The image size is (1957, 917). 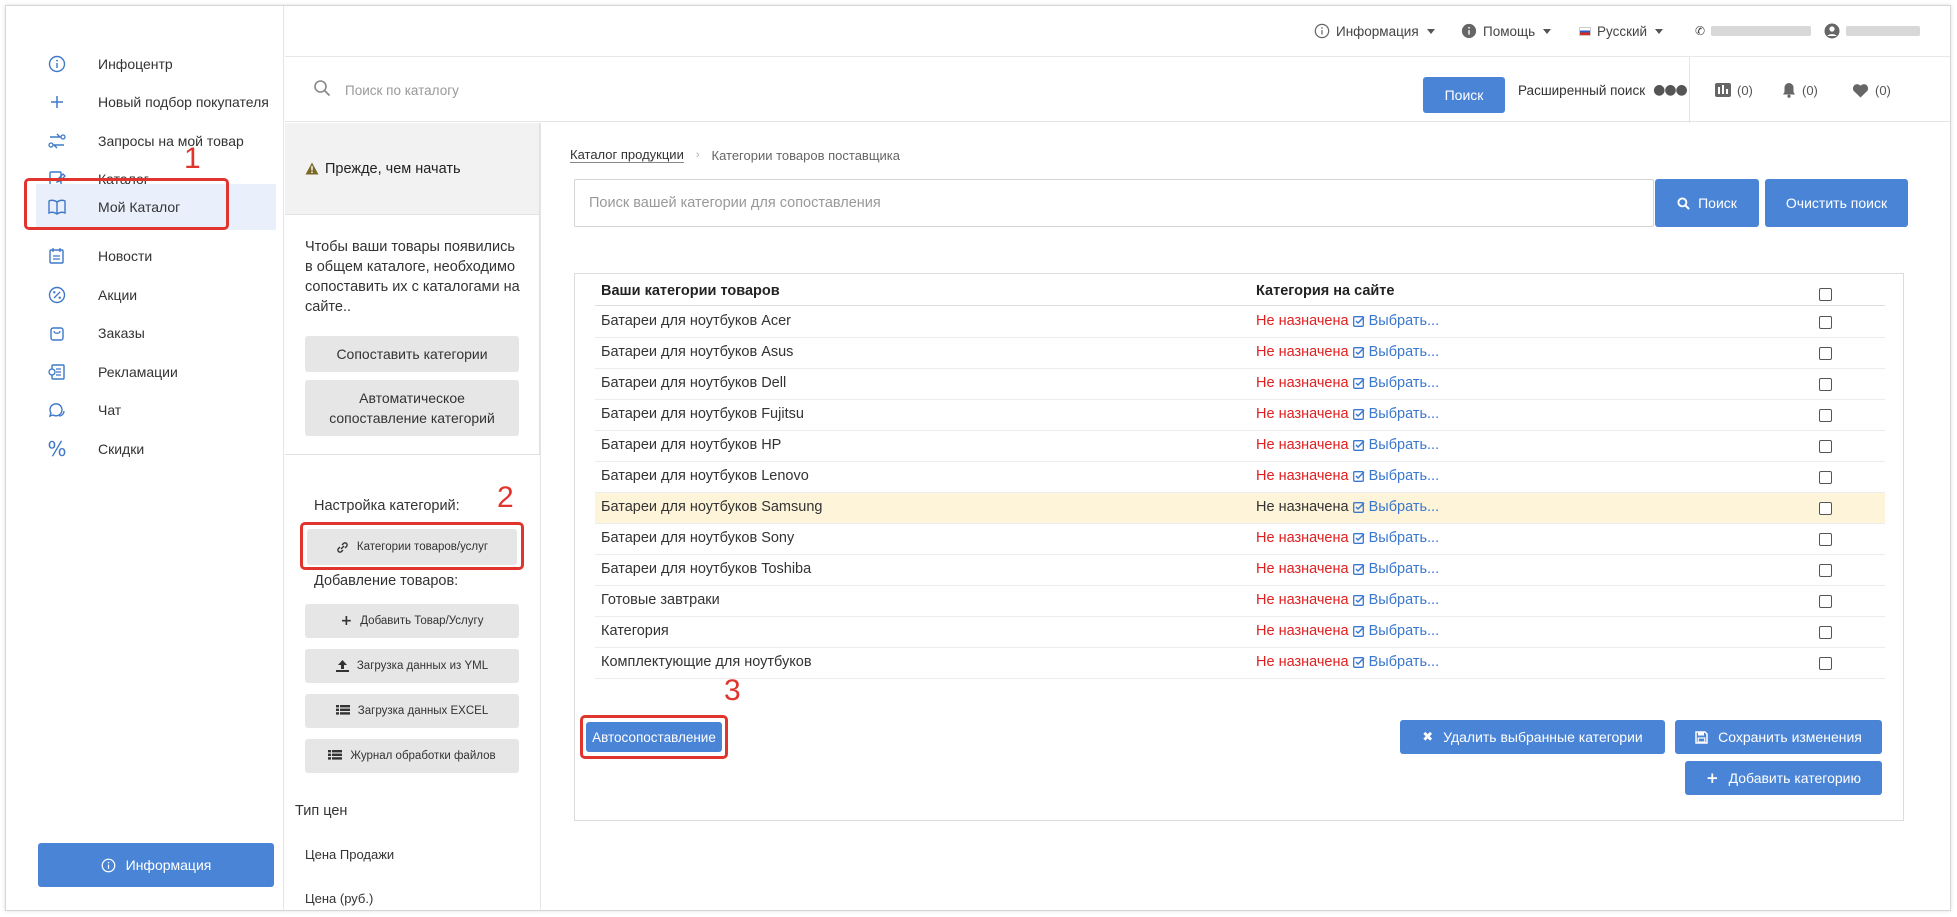 I want to click on clear-search-label: Очистить поиск, so click(x=1836, y=203).